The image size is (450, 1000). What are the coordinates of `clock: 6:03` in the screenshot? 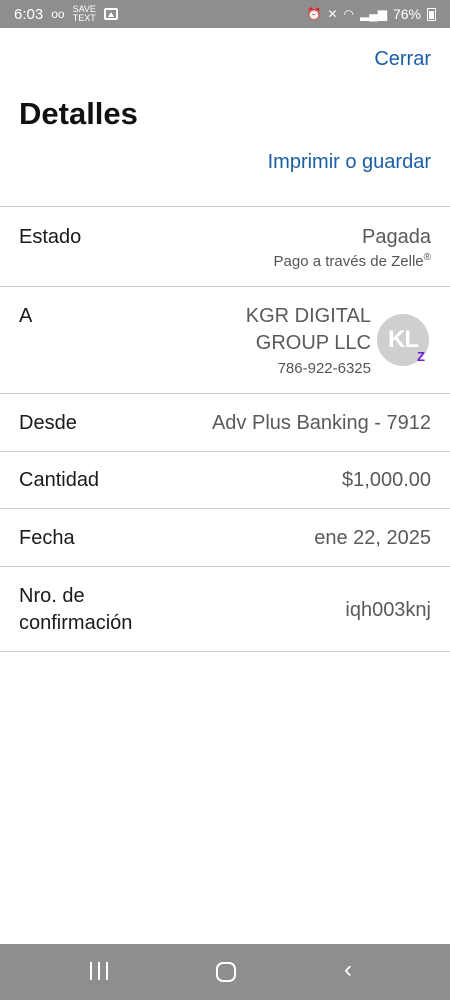 It's located at (29, 14).